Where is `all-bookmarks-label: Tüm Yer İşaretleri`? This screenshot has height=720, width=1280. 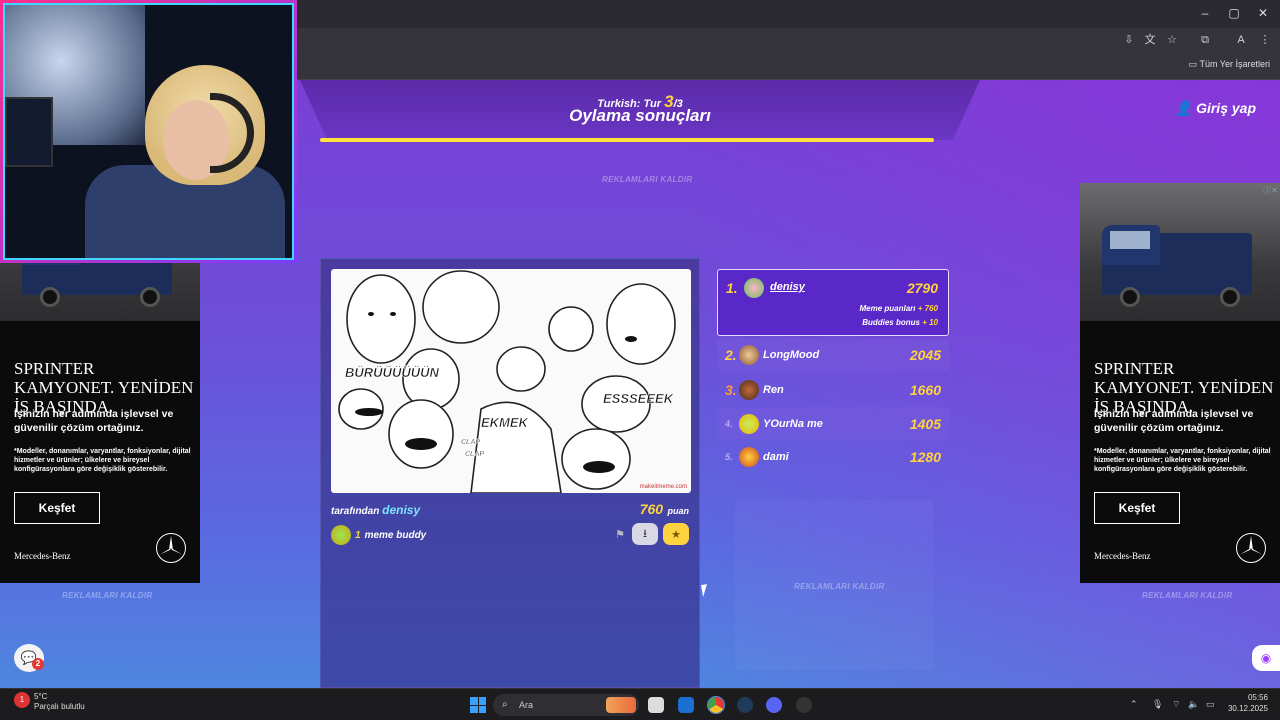
all-bookmarks-label: Tüm Yer İşaretleri is located at coordinates (1234, 64).